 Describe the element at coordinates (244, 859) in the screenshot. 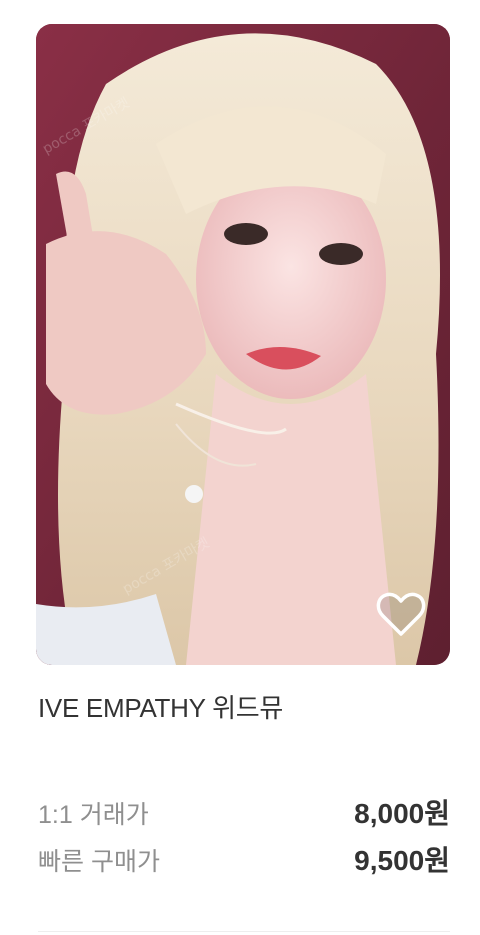

I see `price-row-quick-buy: 빠른 구매가 9,500원` at that location.